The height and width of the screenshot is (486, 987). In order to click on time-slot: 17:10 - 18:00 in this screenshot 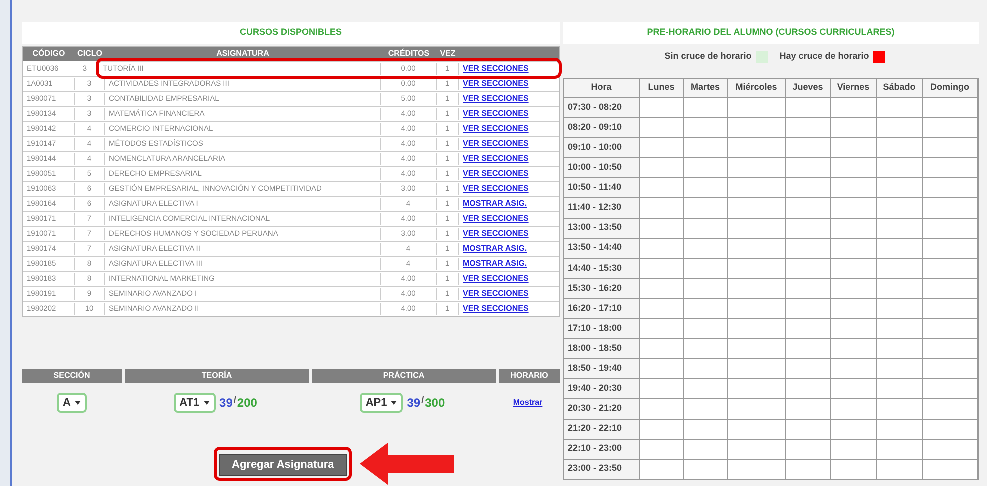, I will do `click(602, 328)`.